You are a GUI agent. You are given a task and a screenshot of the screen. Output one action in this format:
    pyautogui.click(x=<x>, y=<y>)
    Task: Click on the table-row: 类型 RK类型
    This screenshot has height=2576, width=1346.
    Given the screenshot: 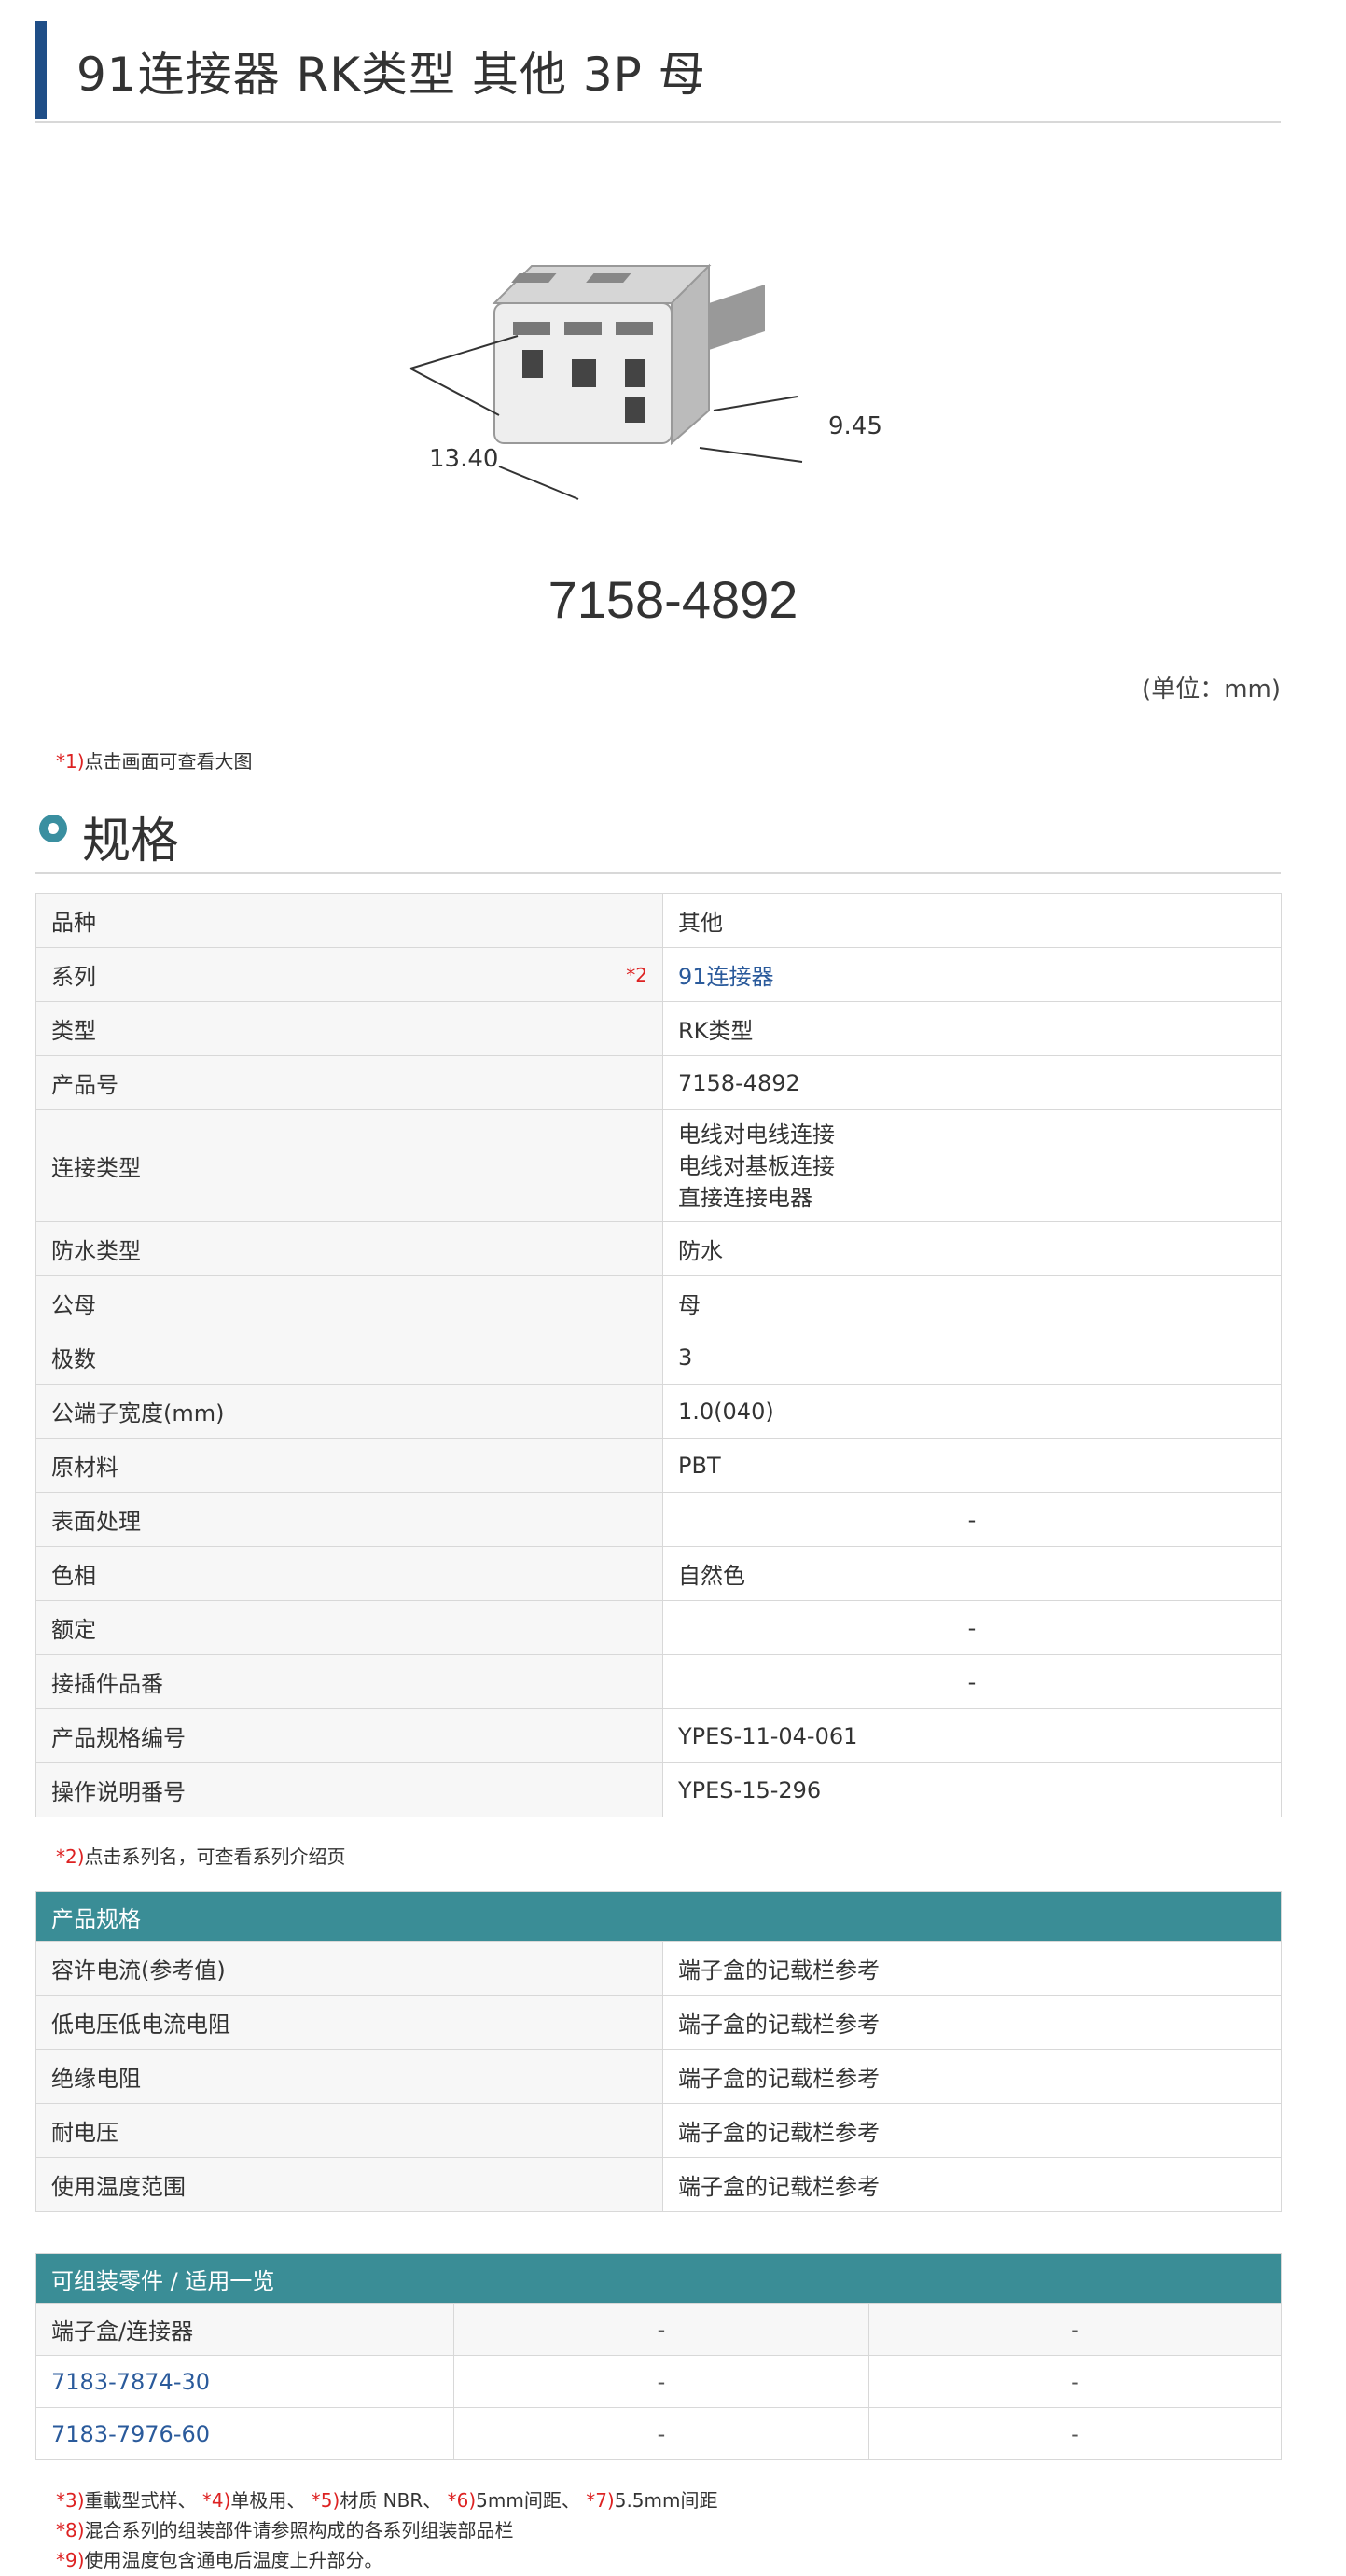 What is the action you would take?
    pyautogui.click(x=658, y=1028)
    